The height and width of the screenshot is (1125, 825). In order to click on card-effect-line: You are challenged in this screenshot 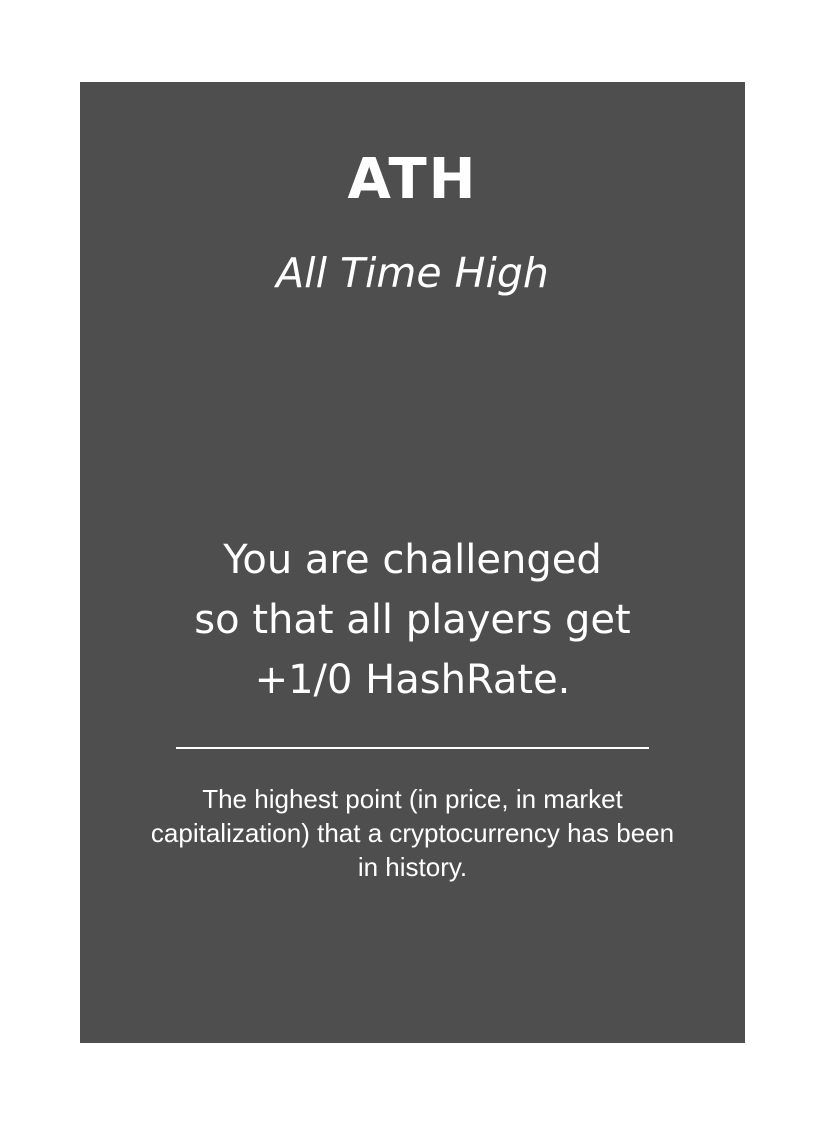, I will do `click(412, 560)`.